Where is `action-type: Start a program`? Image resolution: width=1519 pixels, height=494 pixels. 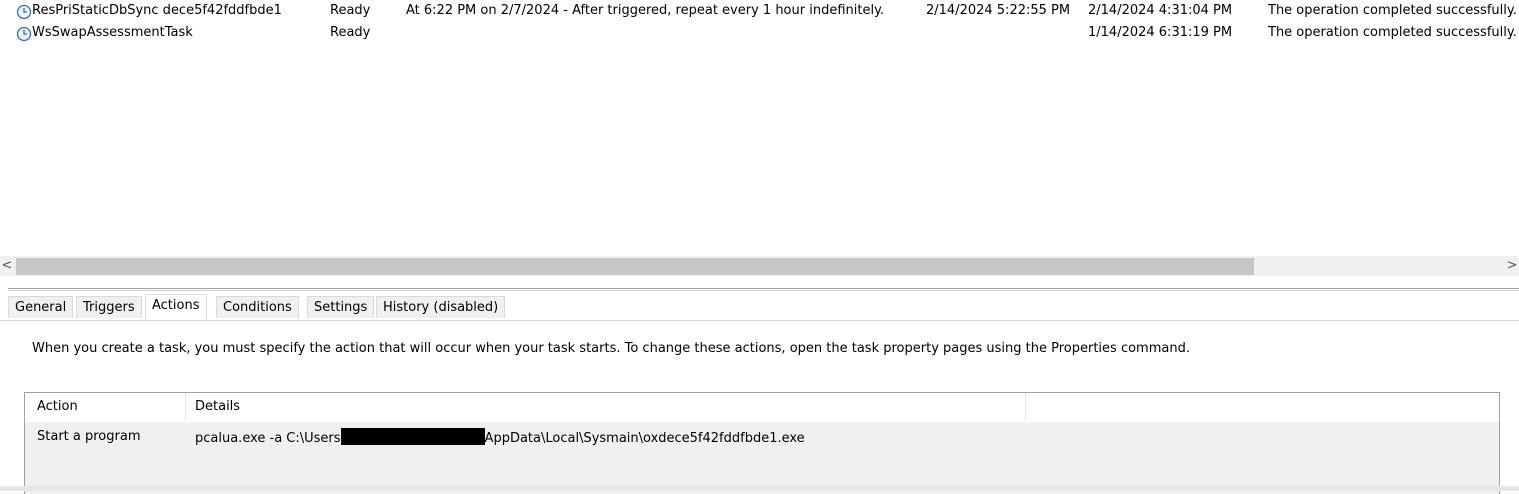 action-type: Start a program is located at coordinates (89, 436).